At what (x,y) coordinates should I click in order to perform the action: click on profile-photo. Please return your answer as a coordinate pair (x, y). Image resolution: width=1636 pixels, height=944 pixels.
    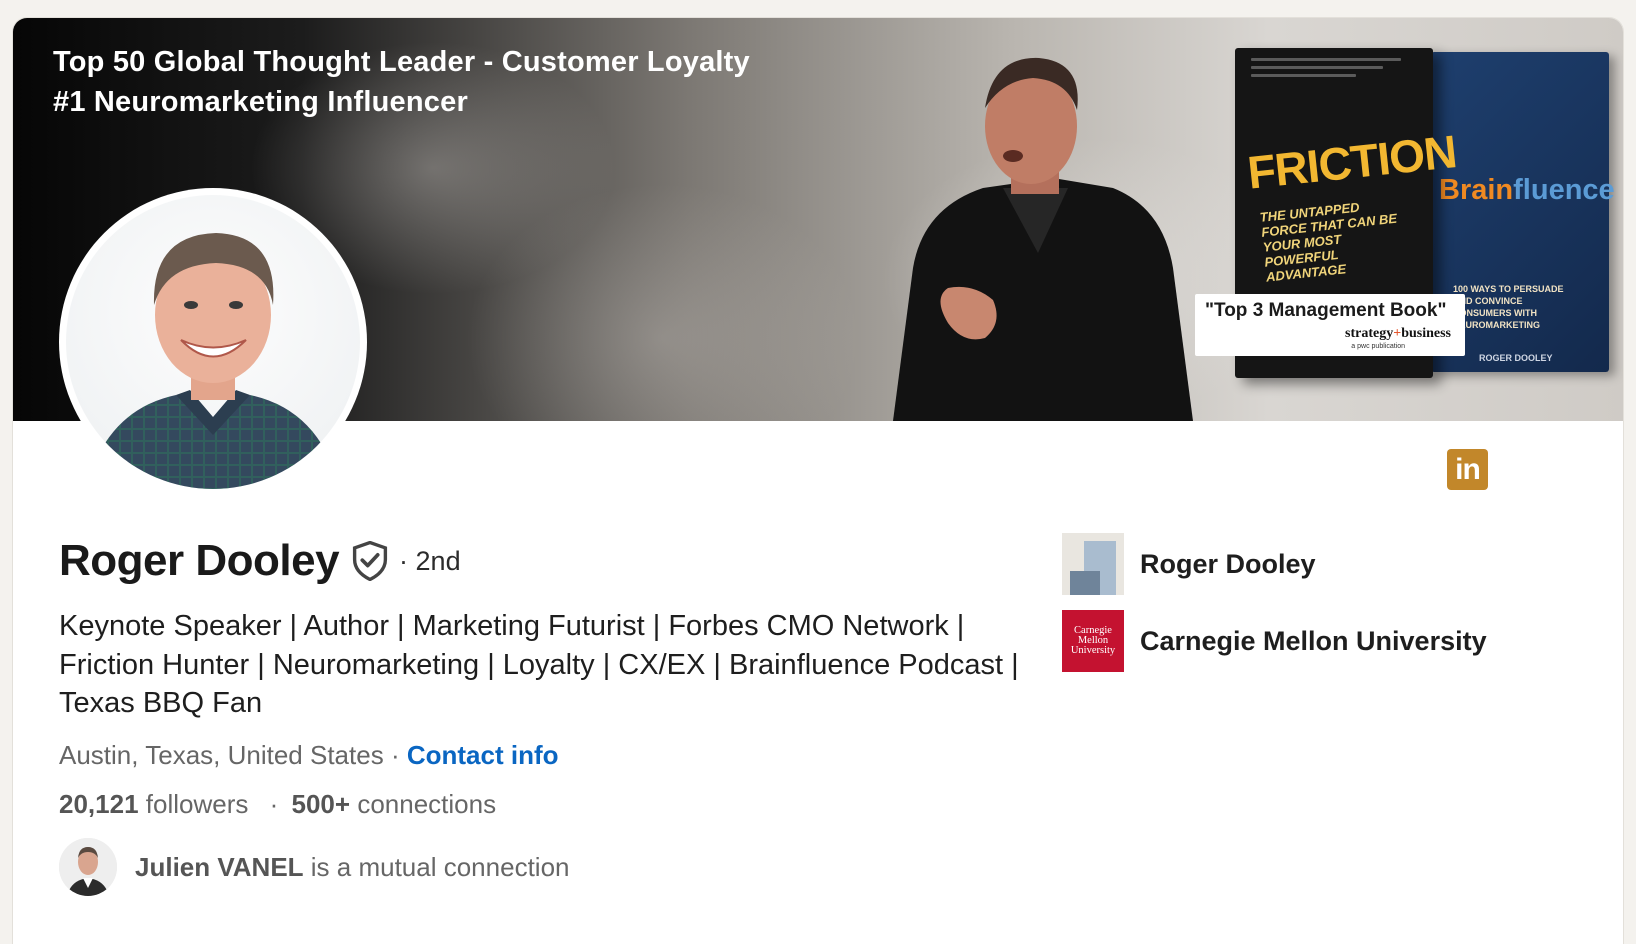
    Looking at the image, I should click on (213, 342).